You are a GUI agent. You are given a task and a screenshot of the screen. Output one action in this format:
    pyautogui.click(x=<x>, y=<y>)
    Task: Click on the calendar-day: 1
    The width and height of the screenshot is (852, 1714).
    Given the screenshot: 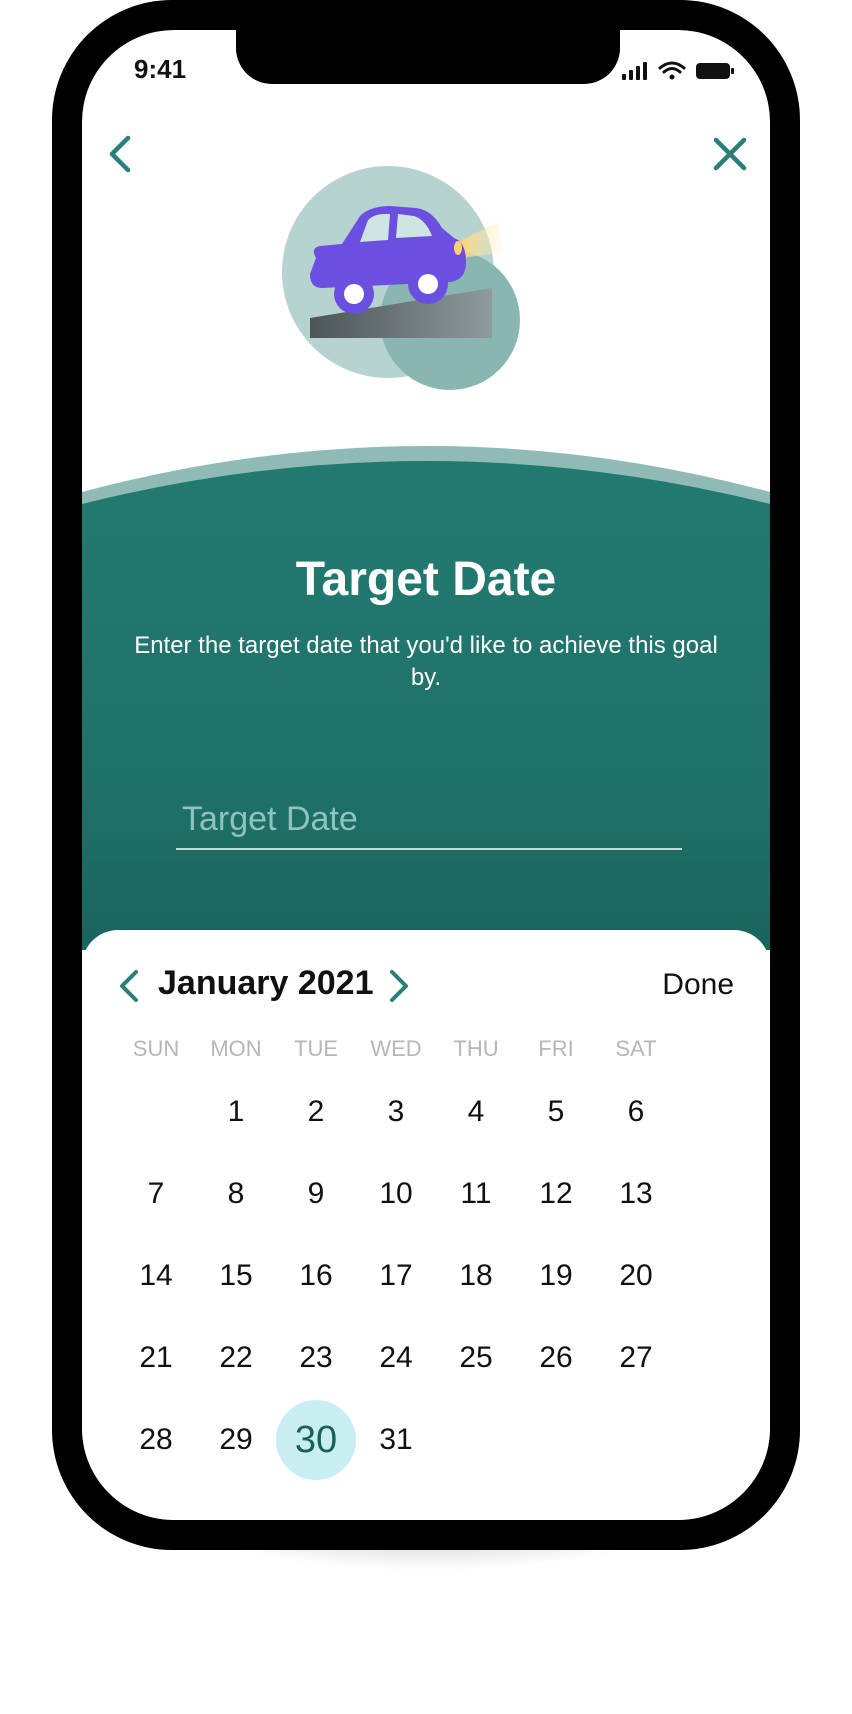 What is the action you would take?
    pyautogui.click(x=236, y=1112)
    